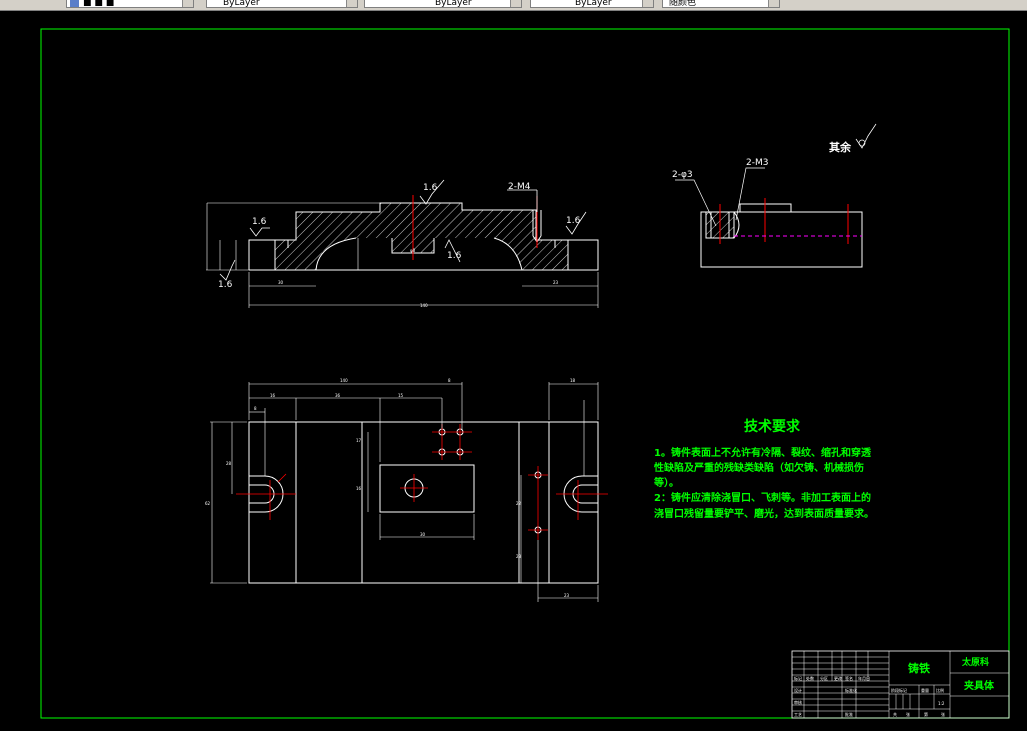  Describe the element at coordinates (940, 690) in the screenshot. I see `svg-text: 比例` at that location.